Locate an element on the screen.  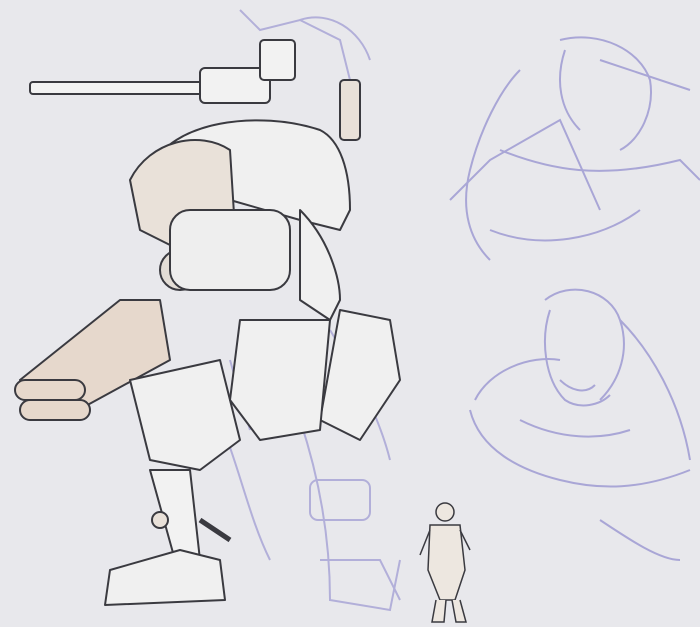
cannon-barrel is located at coordinates (120, 88).